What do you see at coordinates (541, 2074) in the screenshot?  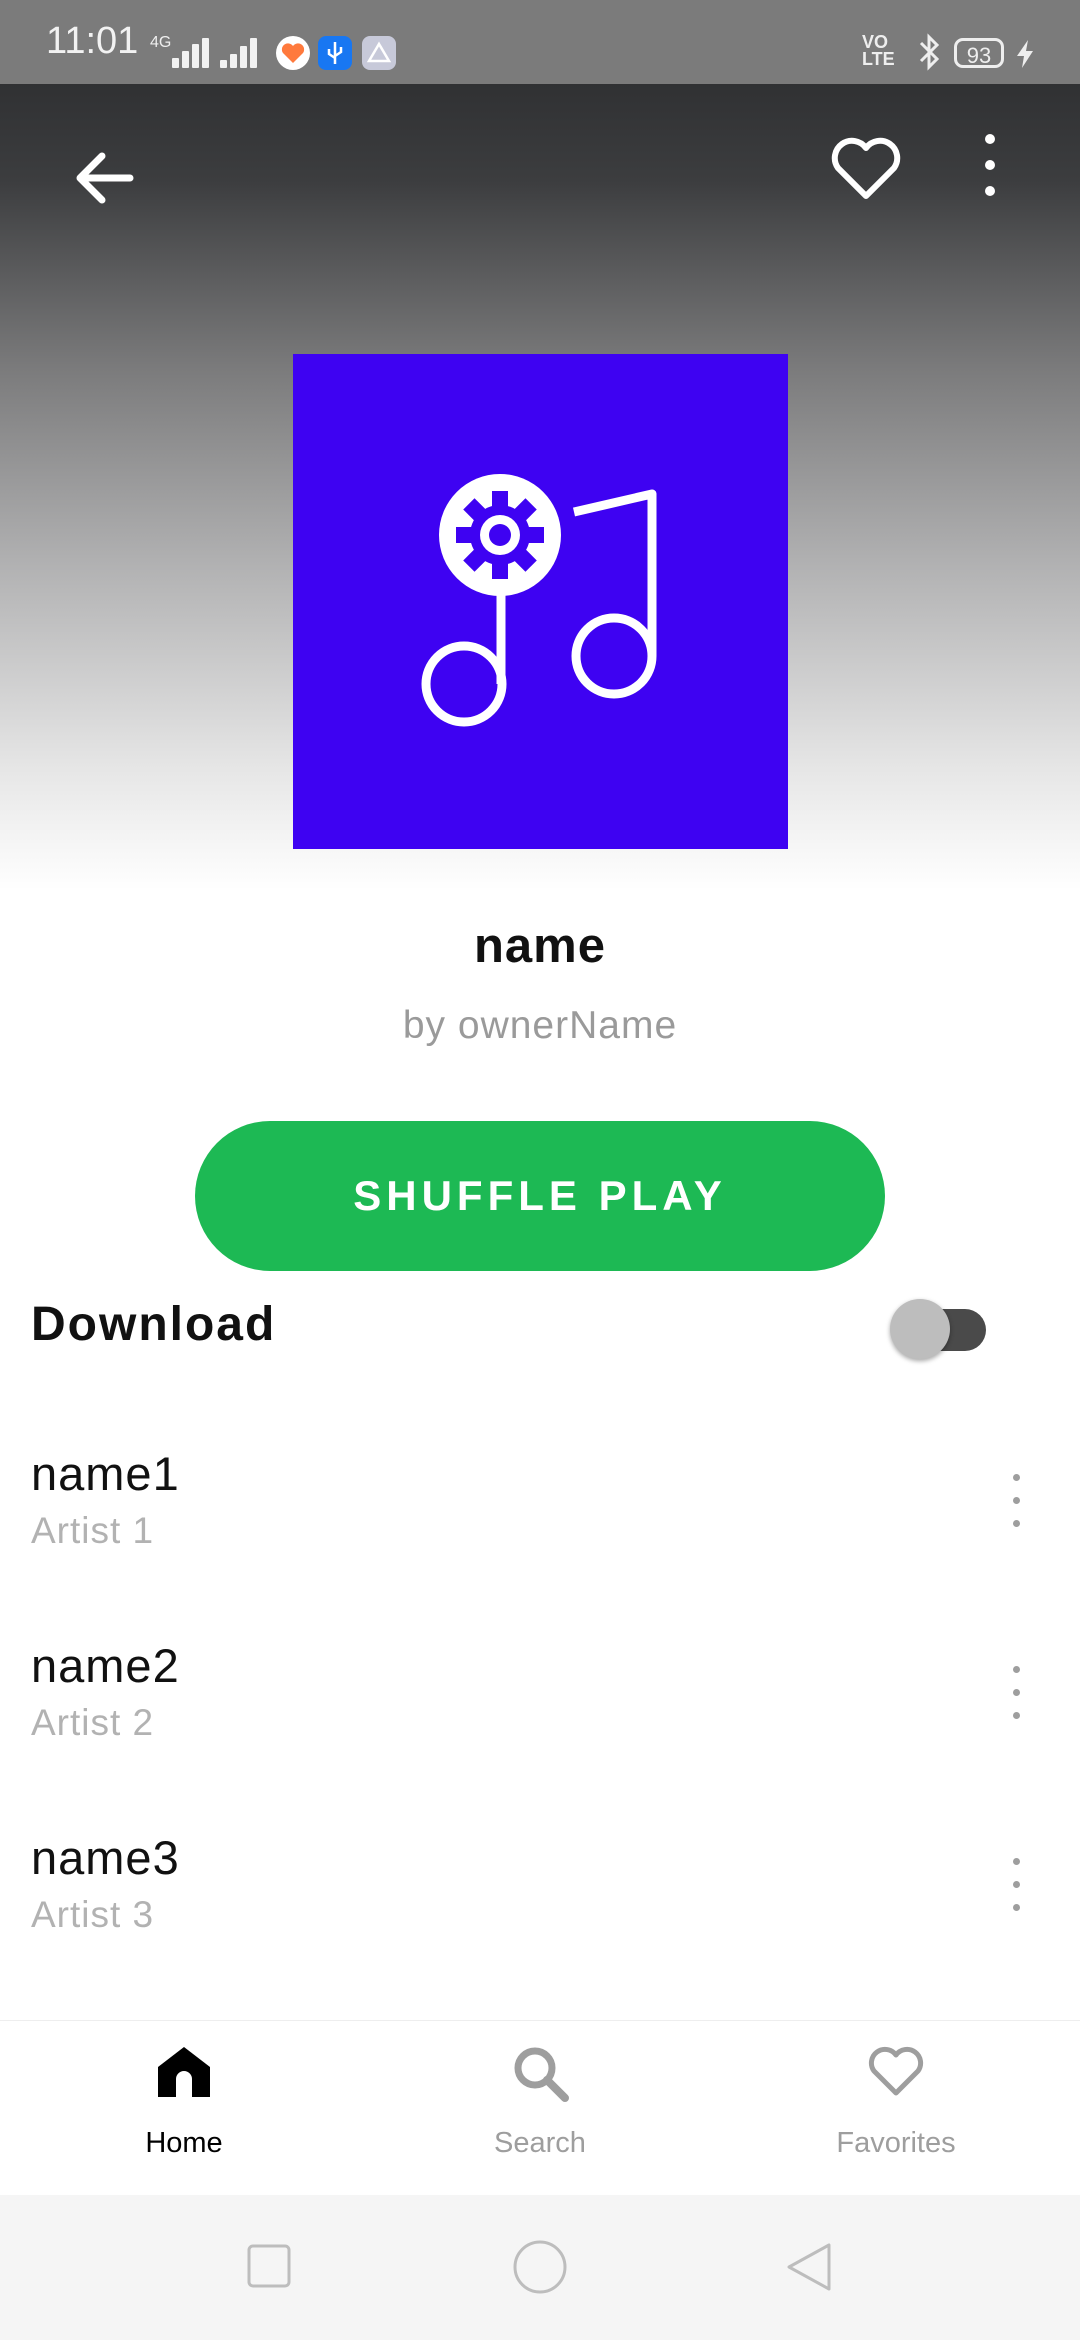 I see `search-icon` at bounding box center [541, 2074].